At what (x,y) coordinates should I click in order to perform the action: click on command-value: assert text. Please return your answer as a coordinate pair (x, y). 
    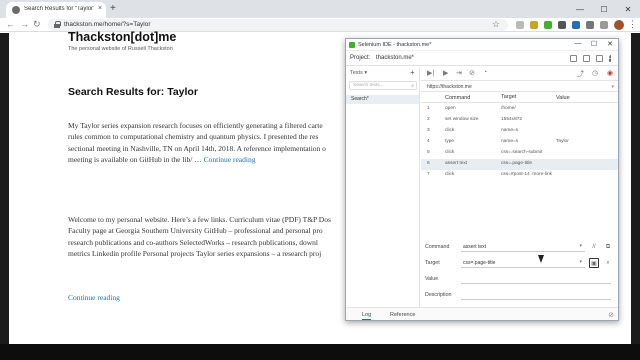
    Looking at the image, I should click on (475, 247).